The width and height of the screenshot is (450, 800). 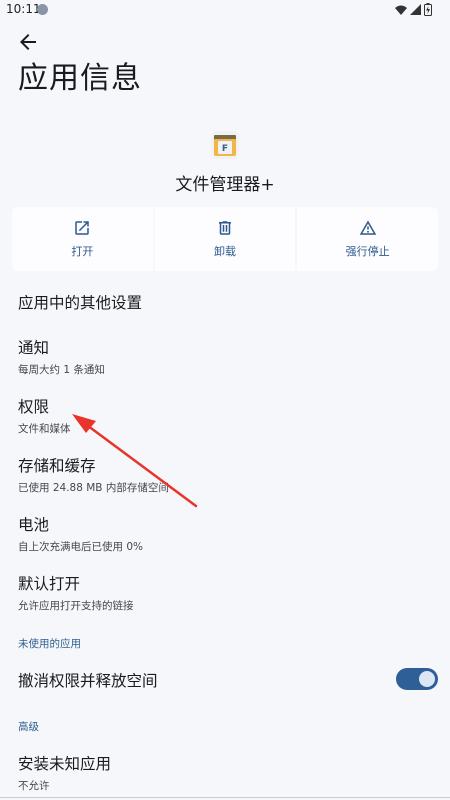 I want to click on other-settings-title: 应用中的其他设置, so click(x=80, y=303).